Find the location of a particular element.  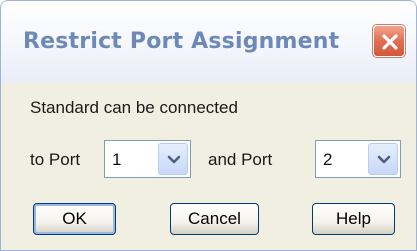

close-button is located at coordinates (389, 41).